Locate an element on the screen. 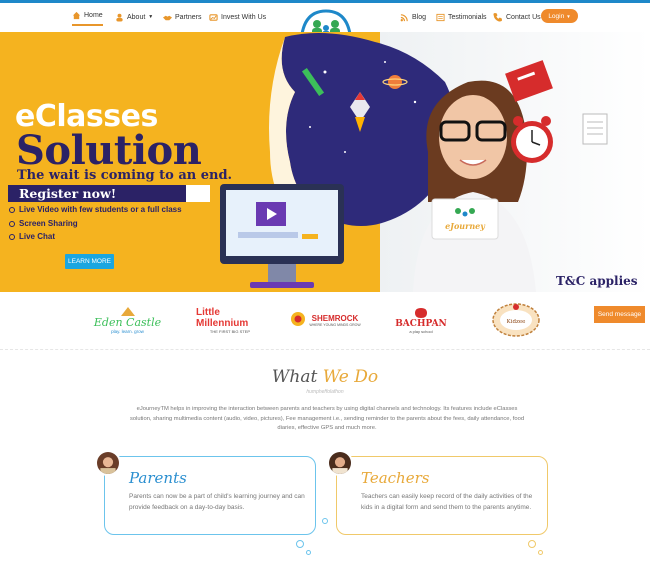 The width and height of the screenshot is (650, 570). partner-name: Kidzee is located at coordinates (516, 322).